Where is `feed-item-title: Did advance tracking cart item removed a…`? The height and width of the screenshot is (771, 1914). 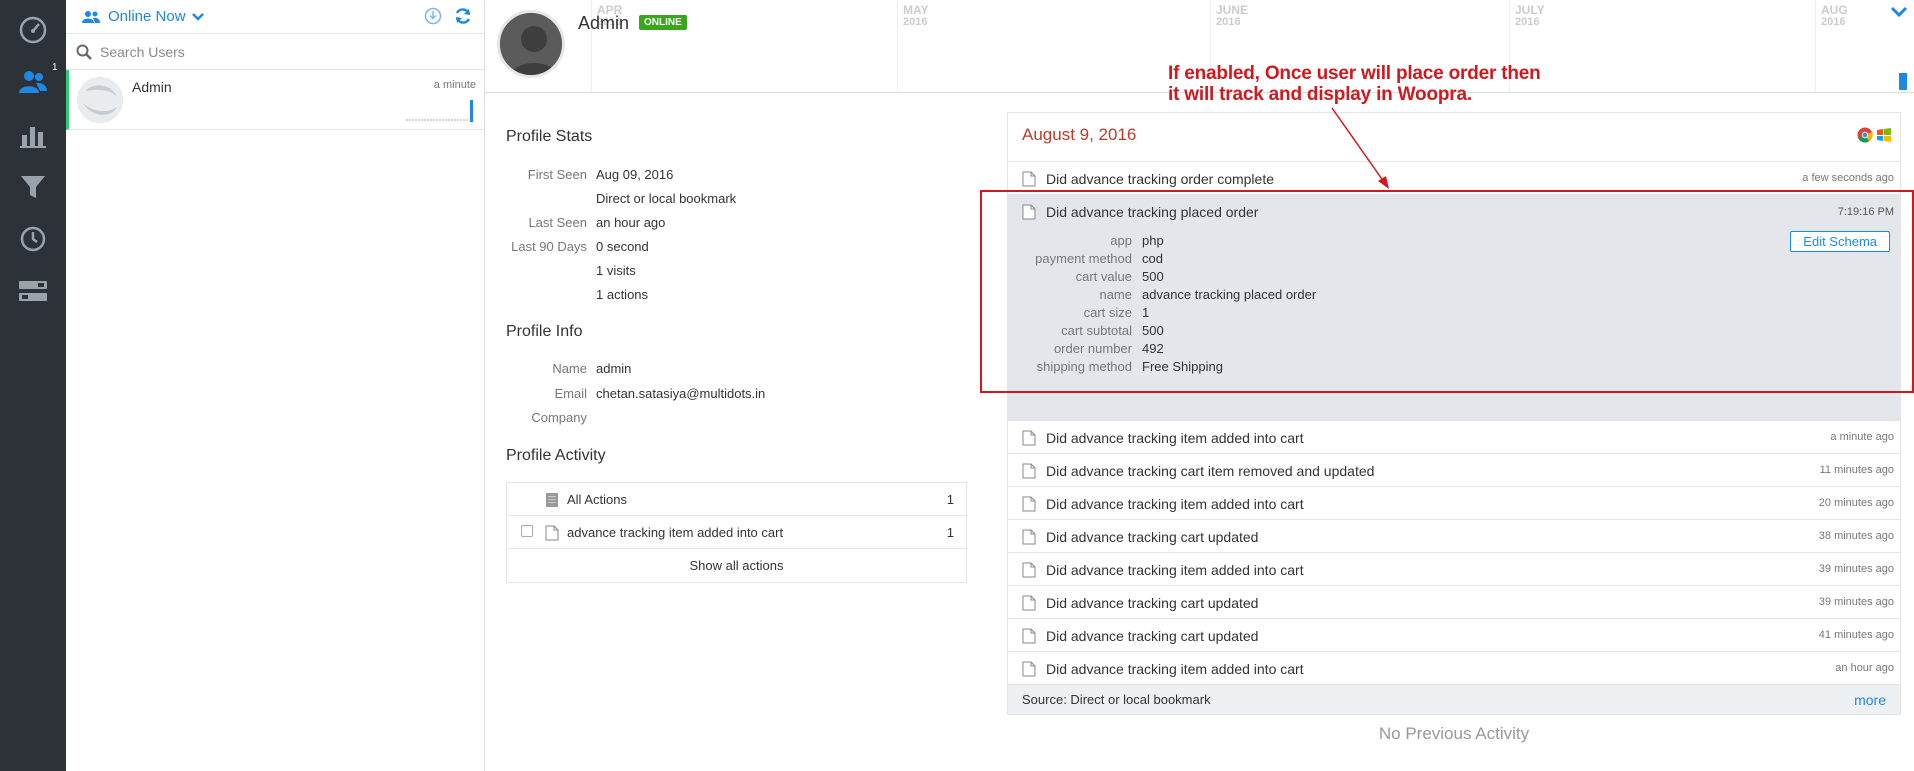 feed-item-title: Did advance tracking cart item removed a… is located at coordinates (1210, 471).